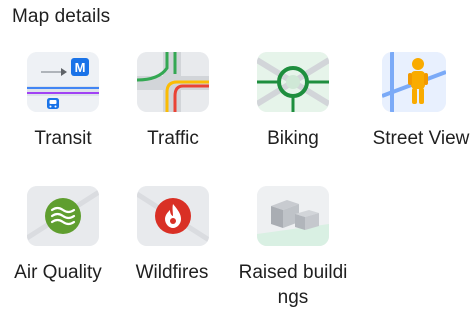  Describe the element at coordinates (293, 256) in the screenshot. I see `layer-tile-raised-buildings: Raised buildings` at that location.